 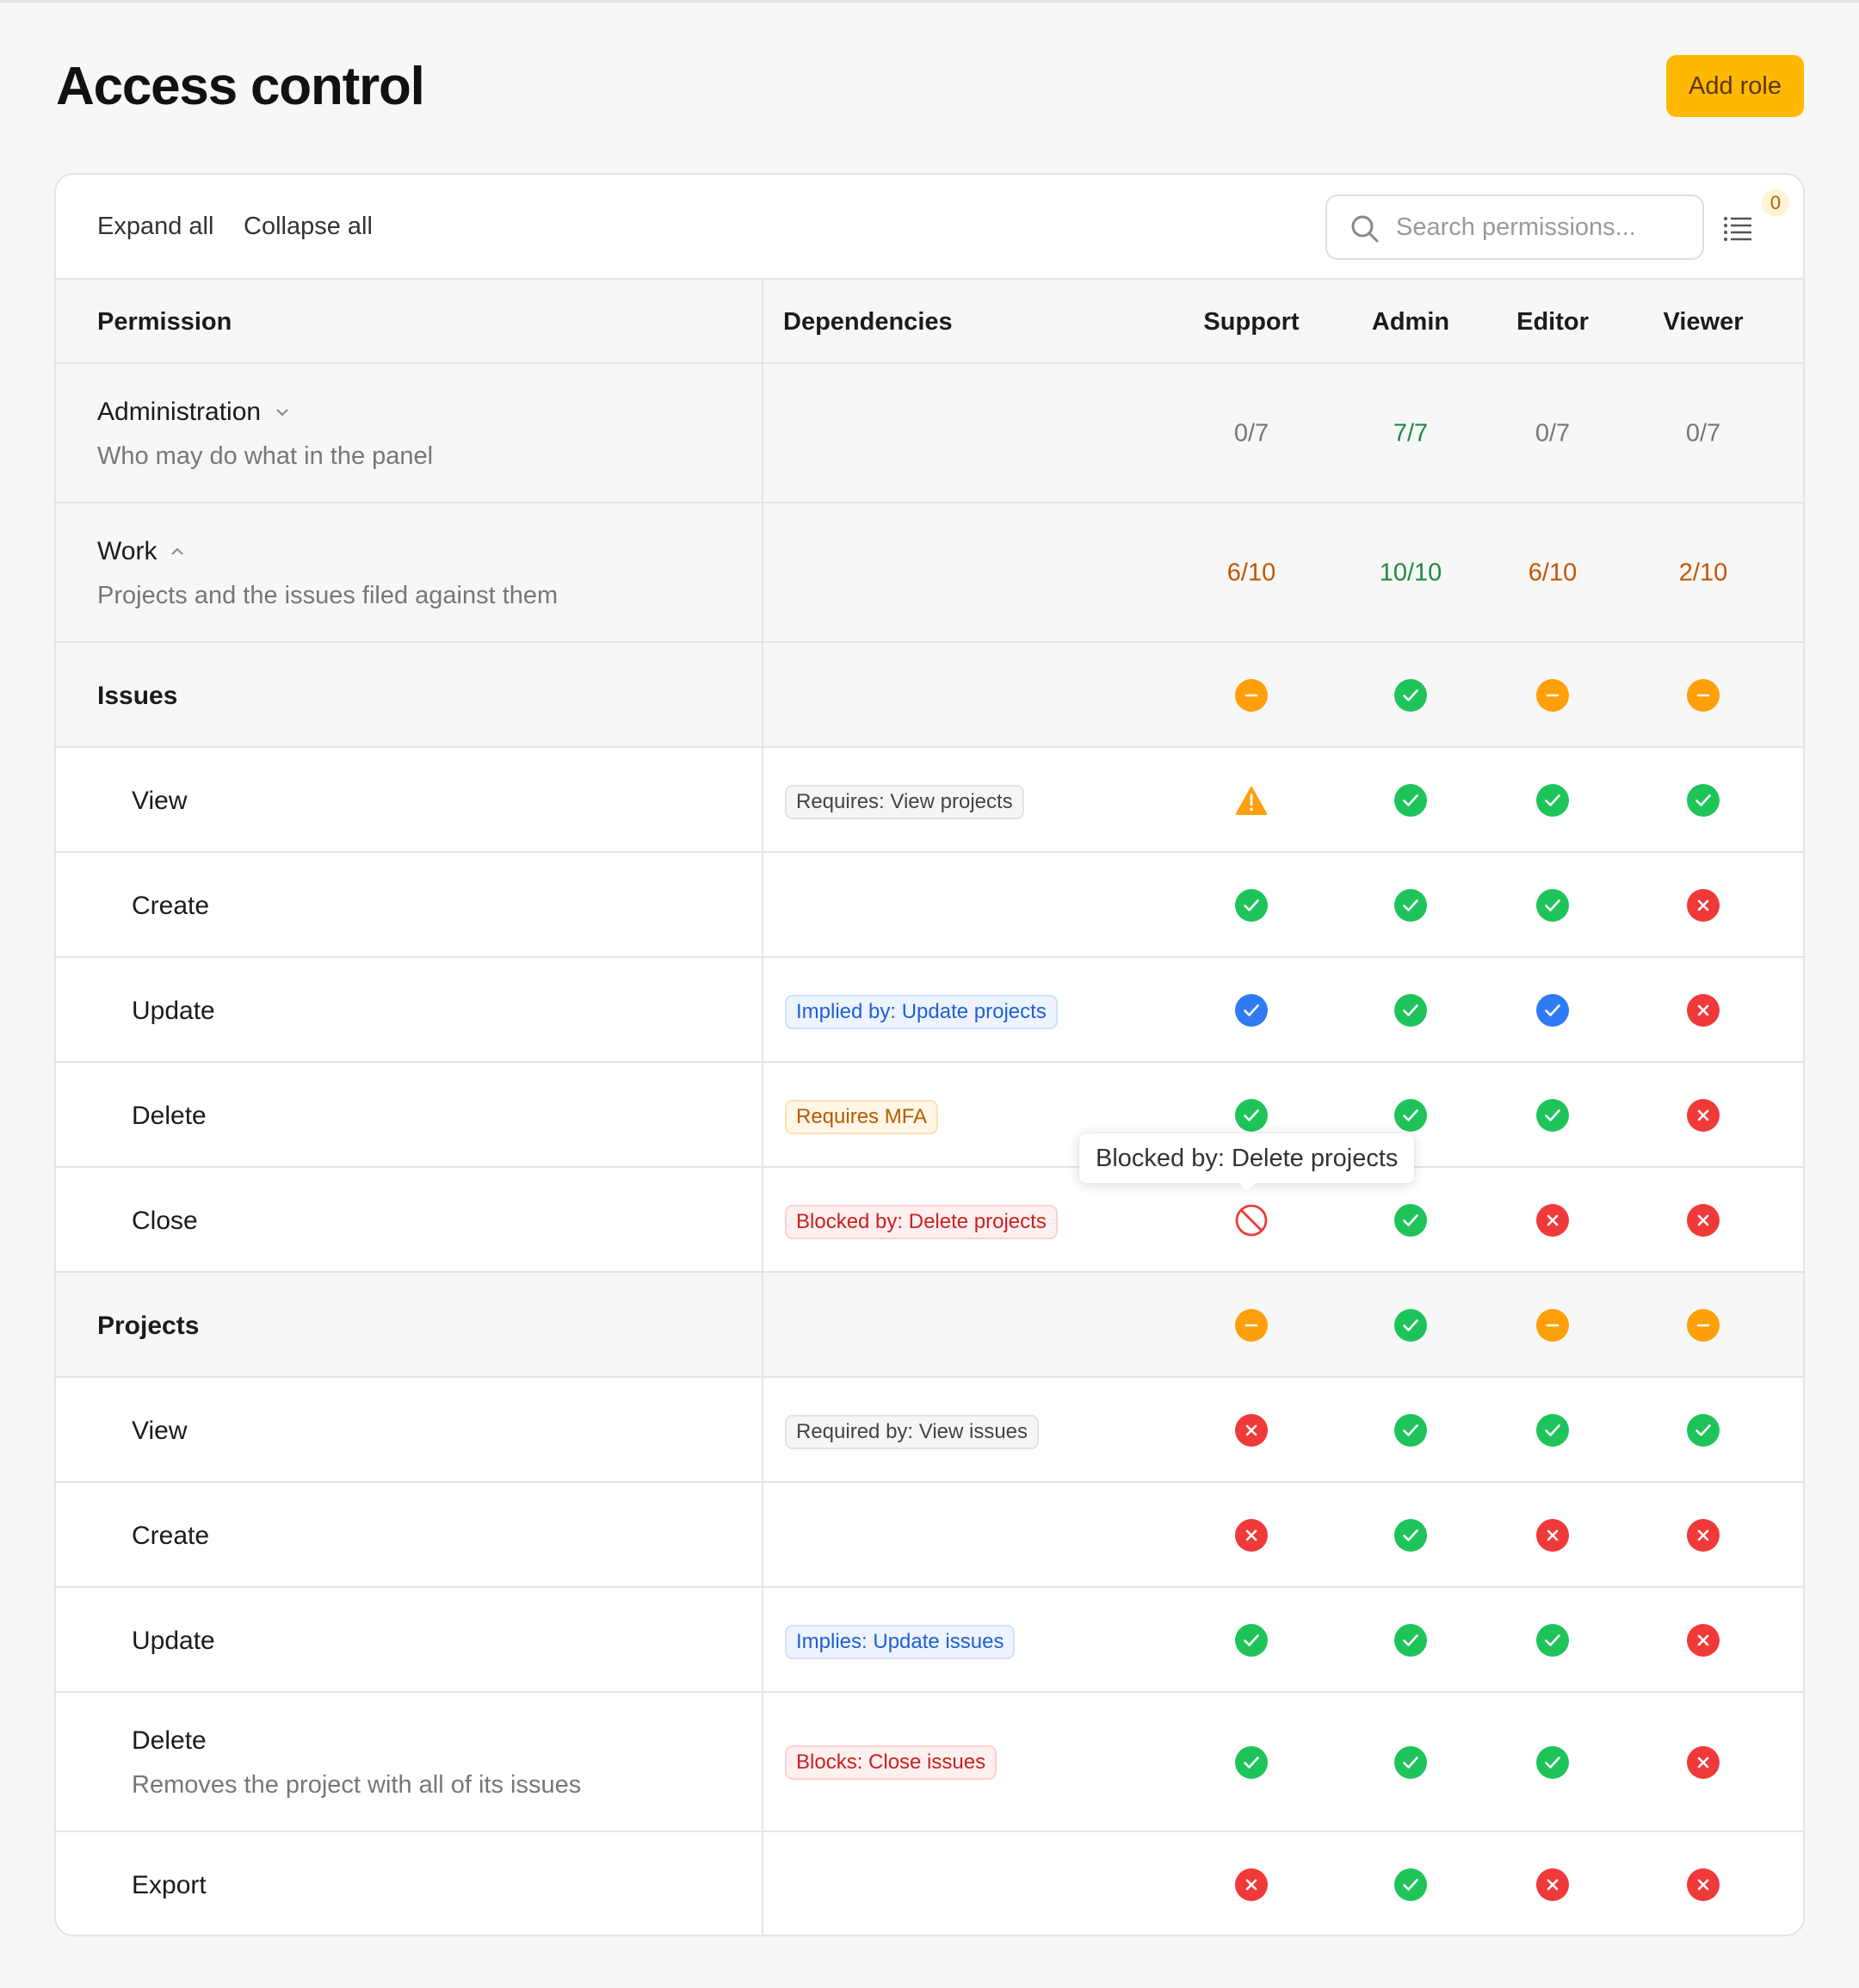 What do you see at coordinates (891, 1762) in the screenshot?
I see `dependency-tag: Blocks: Close issues` at bounding box center [891, 1762].